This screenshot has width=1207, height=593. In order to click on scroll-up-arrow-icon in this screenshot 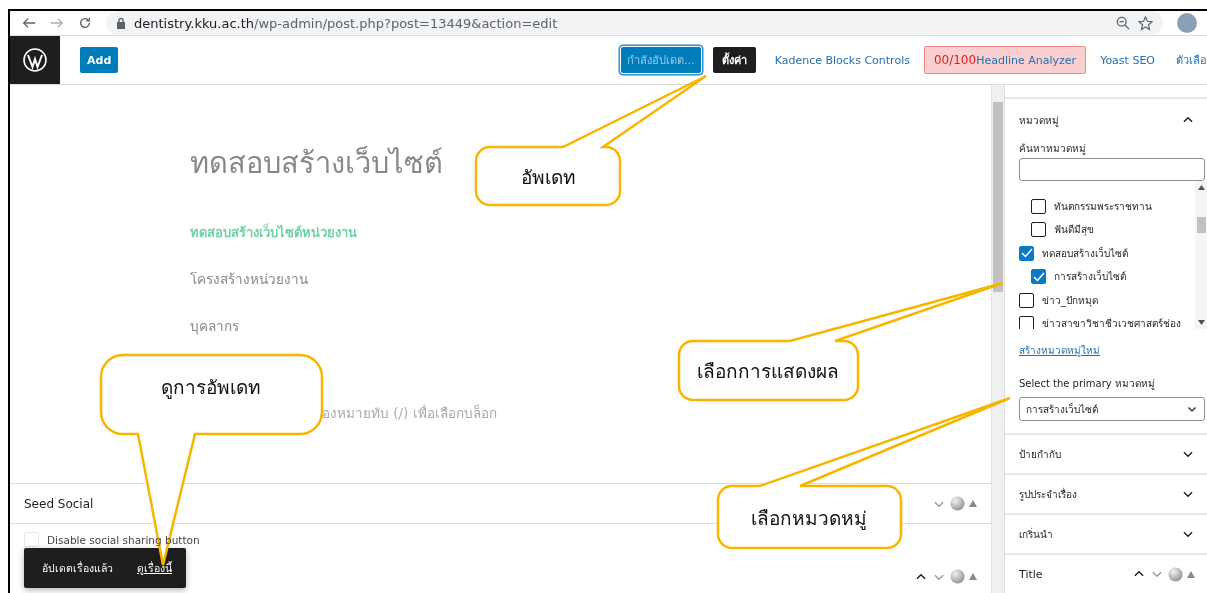, I will do `click(1201, 188)`.